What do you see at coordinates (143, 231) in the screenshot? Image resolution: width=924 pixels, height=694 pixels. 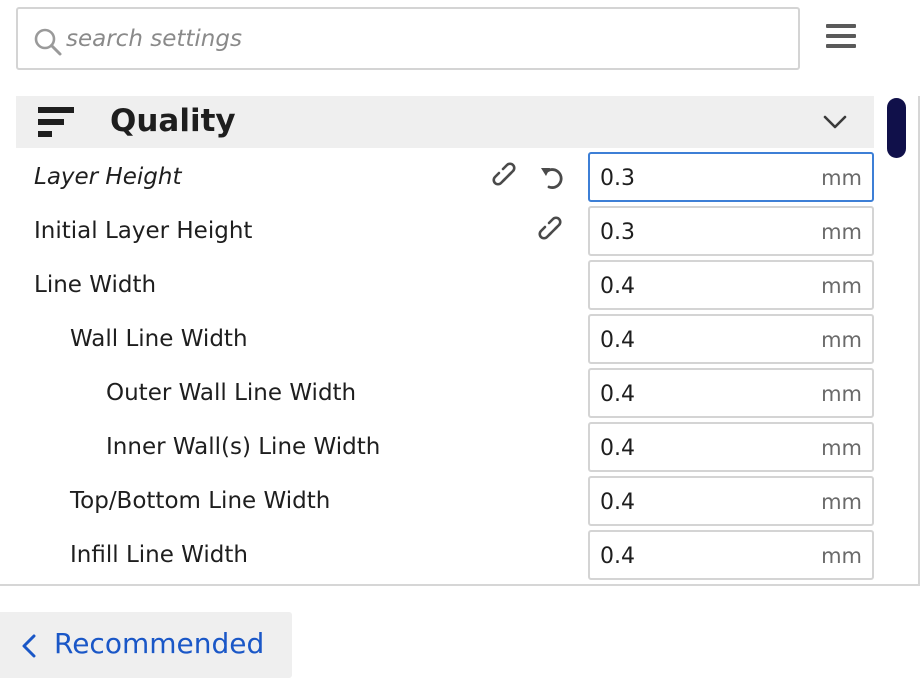 I see `setting-label: Initial Layer Height` at bounding box center [143, 231].